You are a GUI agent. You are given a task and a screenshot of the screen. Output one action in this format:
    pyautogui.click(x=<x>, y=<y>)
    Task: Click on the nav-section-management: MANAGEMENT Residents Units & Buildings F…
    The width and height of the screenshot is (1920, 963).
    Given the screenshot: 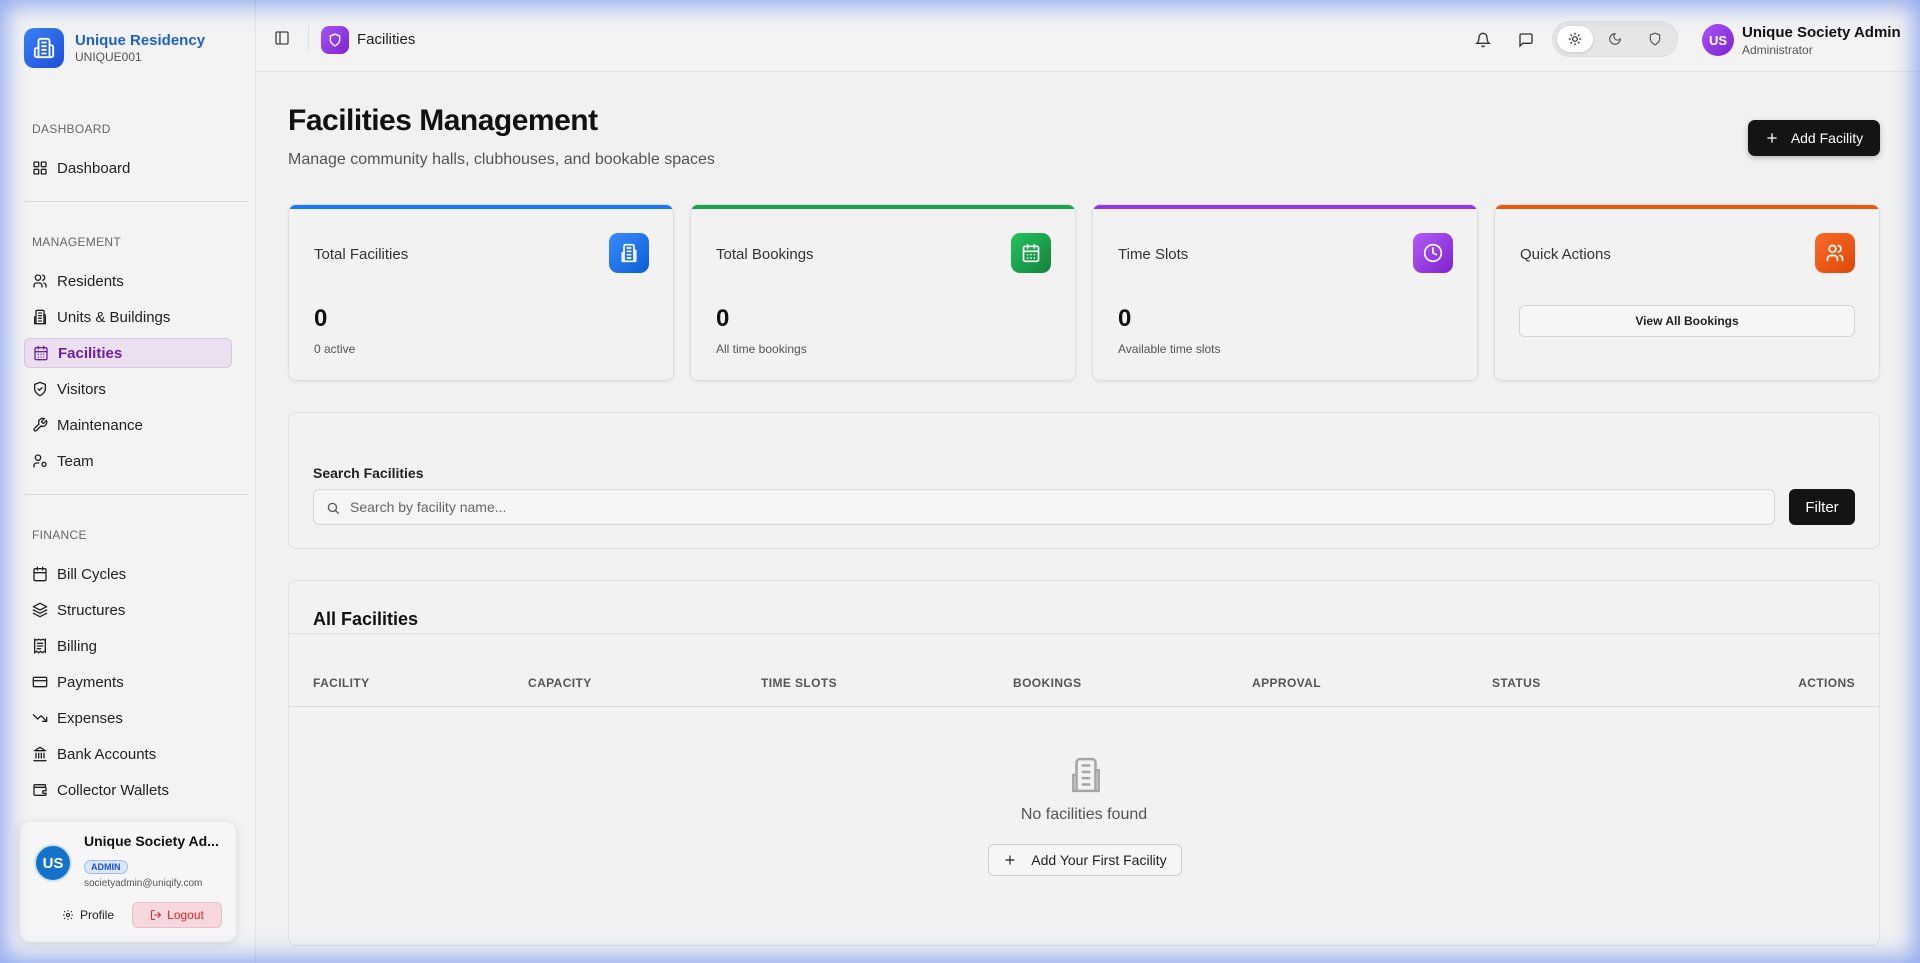 What is the action you would take?
    pyautogui.click(x=128, y=357)
    